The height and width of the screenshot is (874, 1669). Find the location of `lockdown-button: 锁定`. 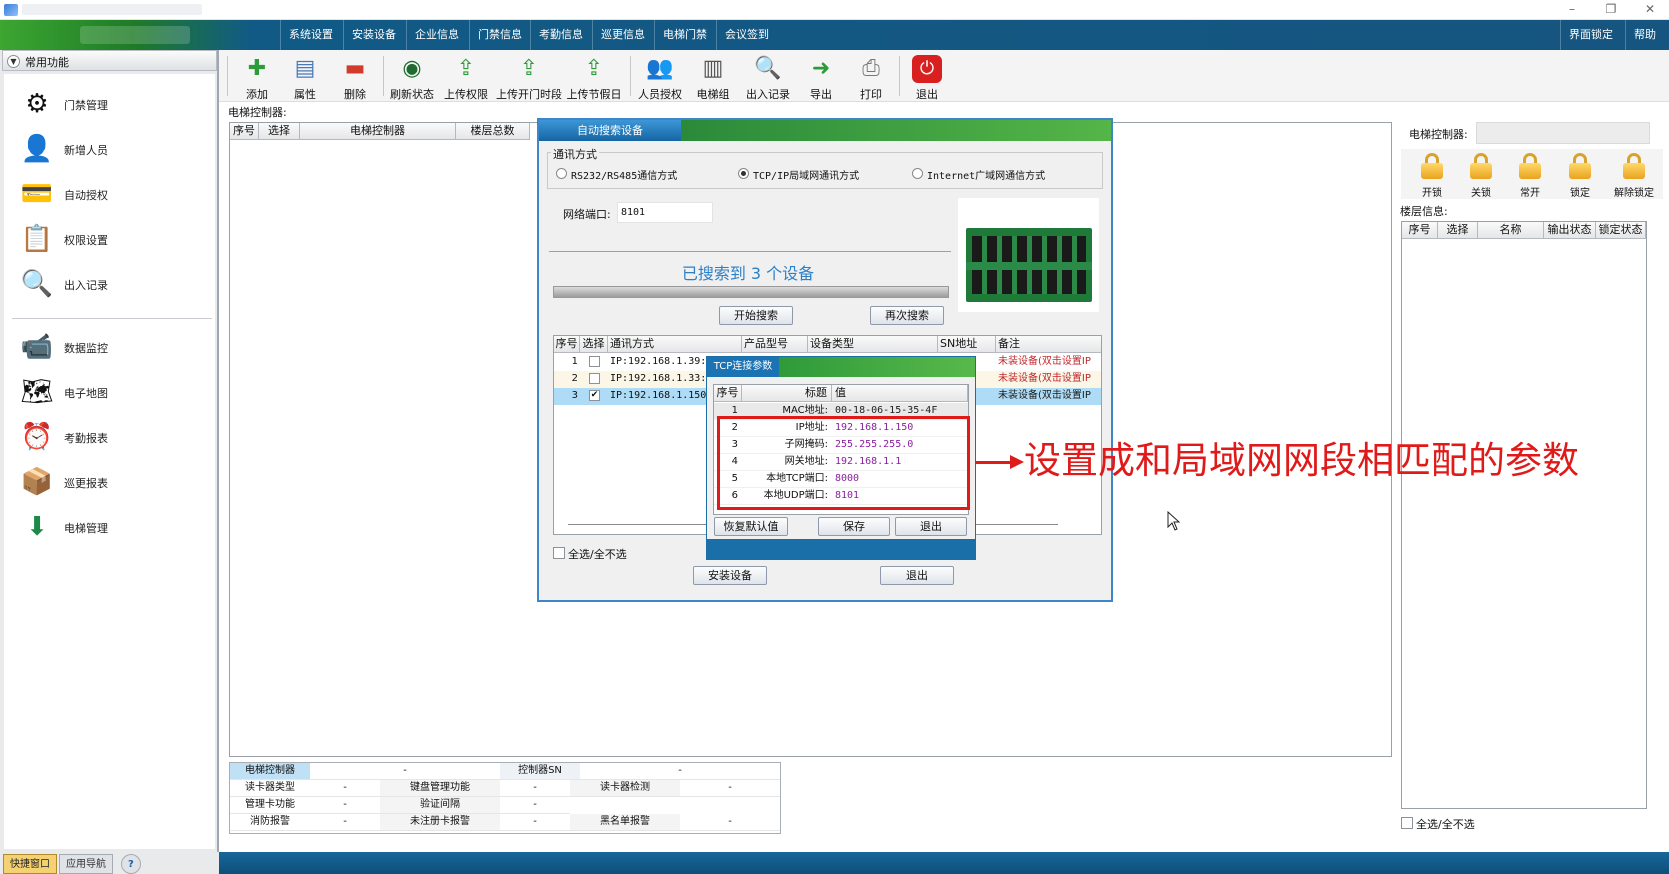

lockdown-button: 锁定 is located at coordinates (1580, 174).